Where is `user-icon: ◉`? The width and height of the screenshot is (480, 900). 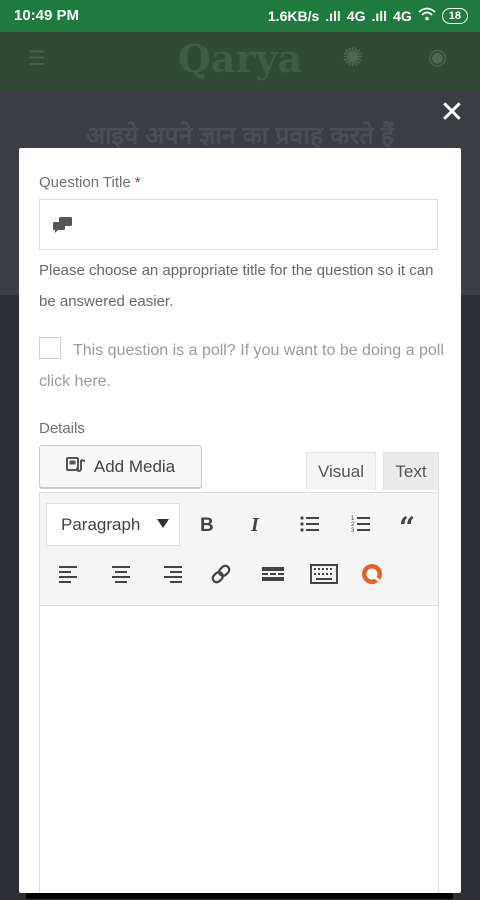
user-icon: ◉ is located at coordinates (438, 56).